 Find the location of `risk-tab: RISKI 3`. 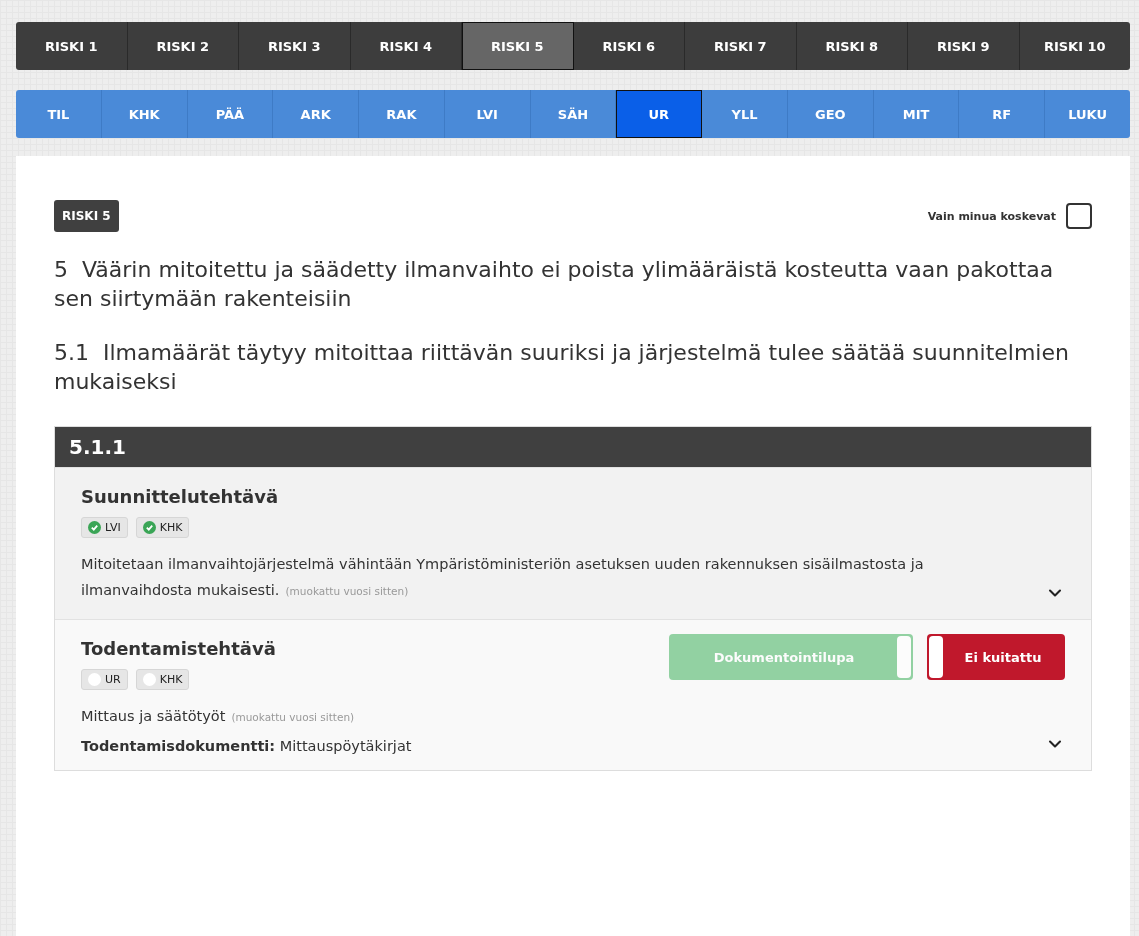

risk-tab: RISKI 3 is located at coordinates (295, 46).